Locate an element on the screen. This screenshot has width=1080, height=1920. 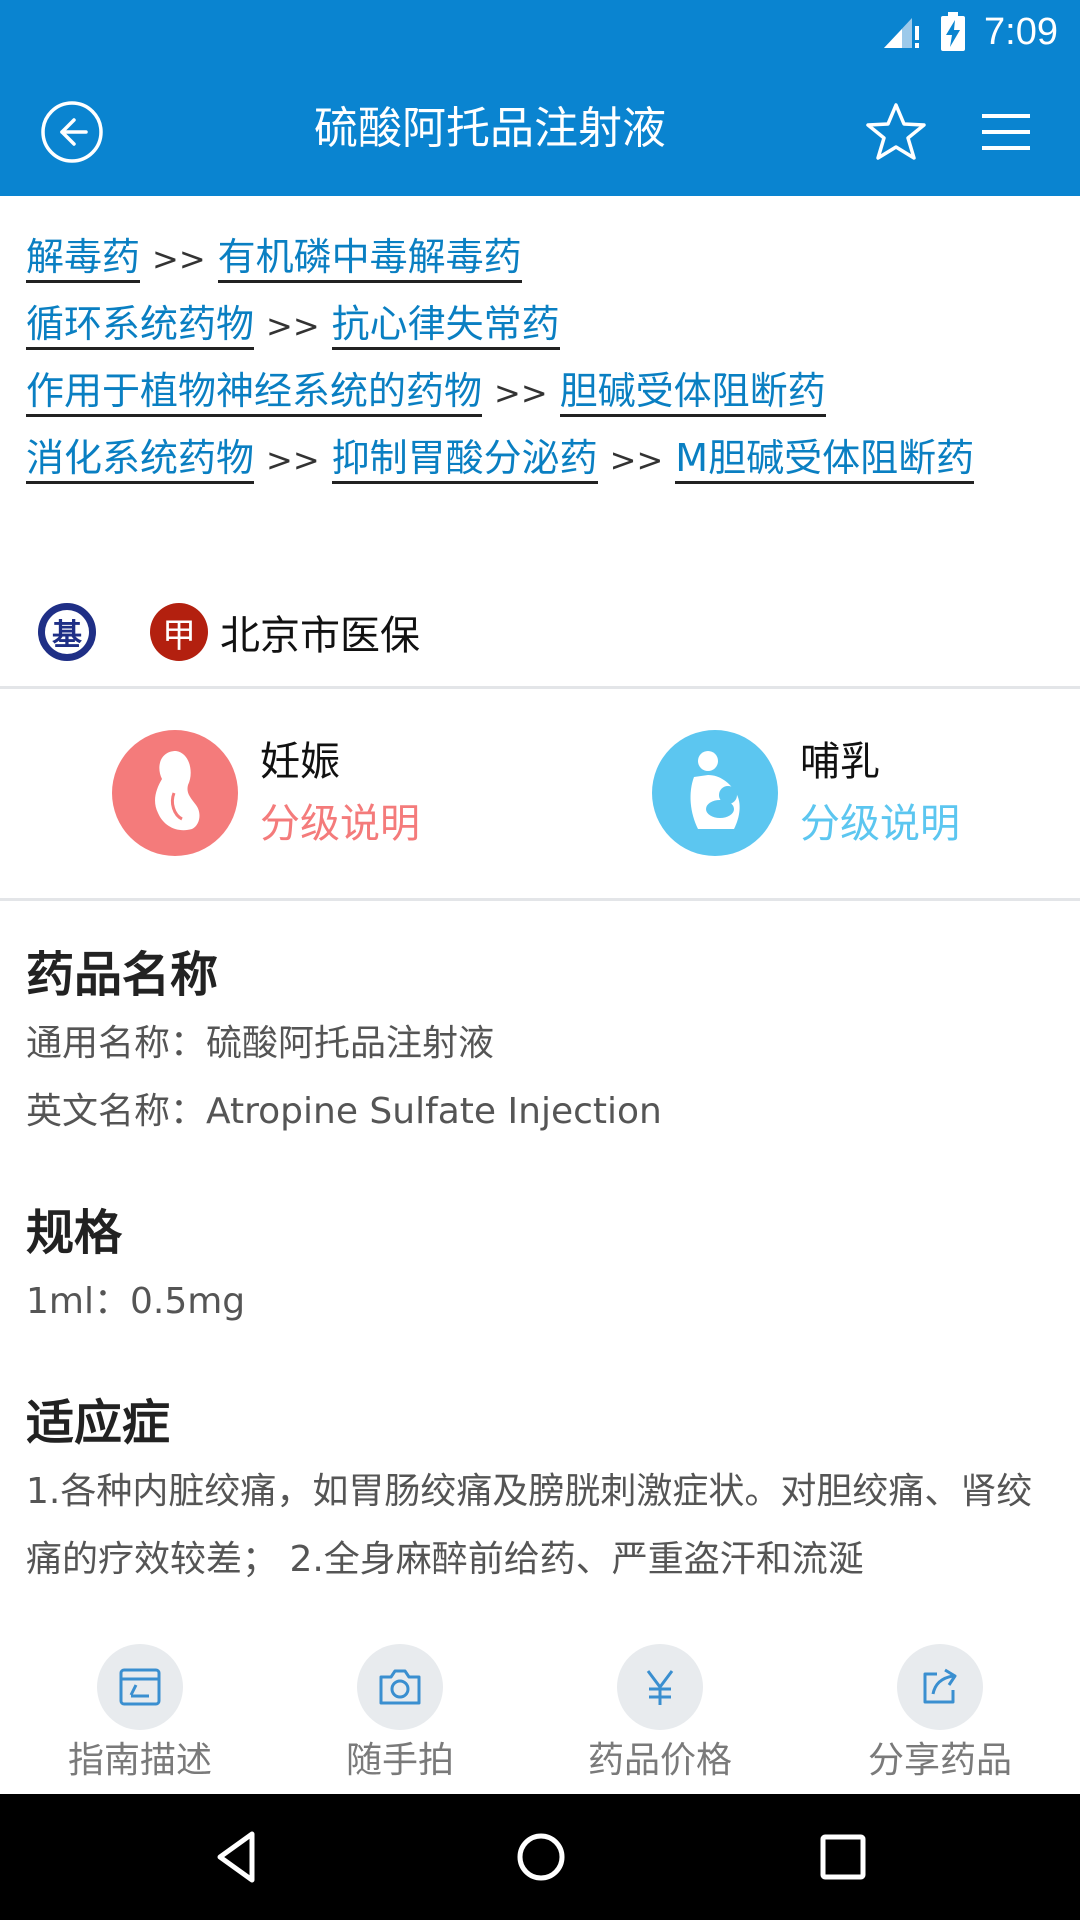
guide-description-button: 指南描述 is located at coordinates (140, 1715).